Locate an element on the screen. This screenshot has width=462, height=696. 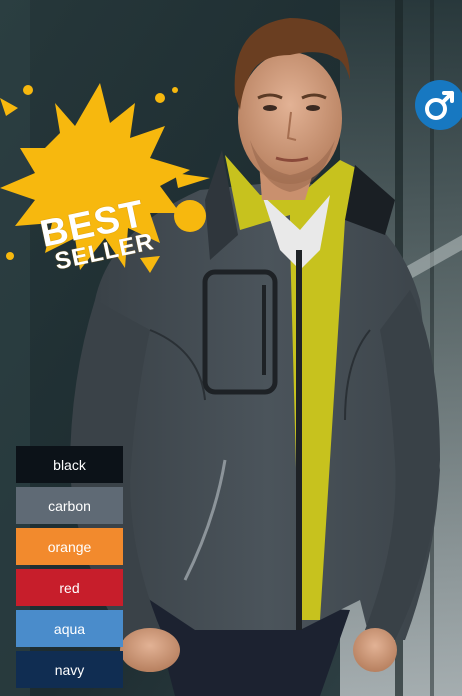
swatch-label: red is located at coordinates (69, 587).